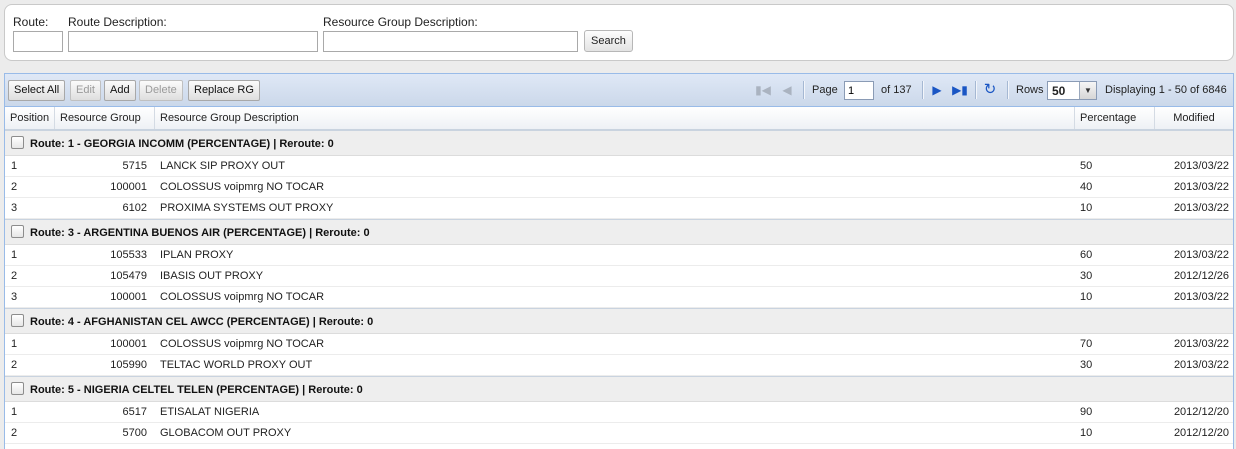  What do you see at coordinates (197, 255) in the screenshot?
I see `cell-description: IPLAN PROXY` at bounding box center [197, 255].